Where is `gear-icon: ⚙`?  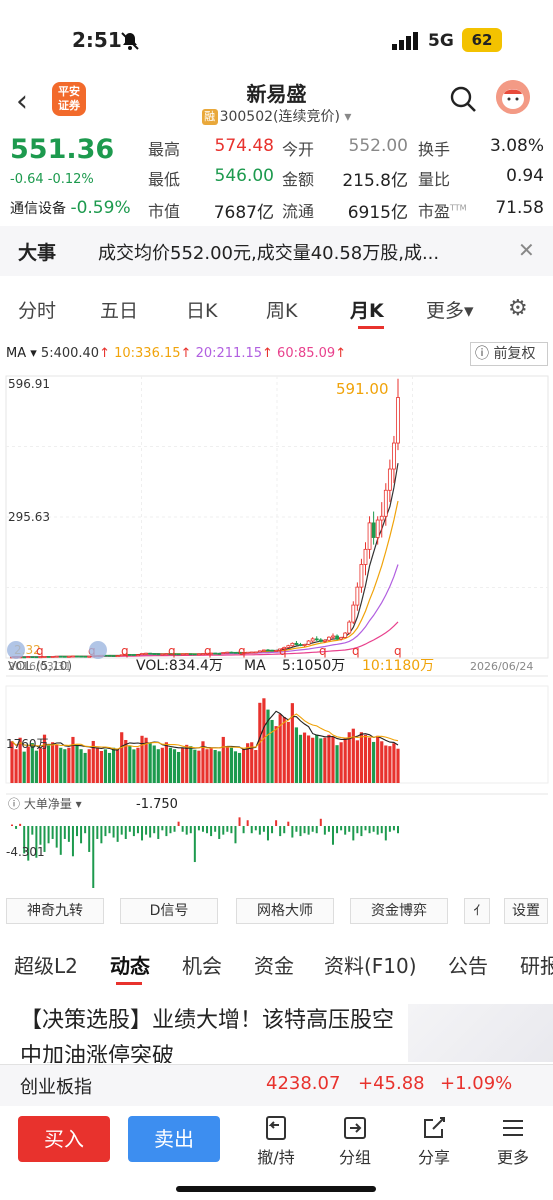 gear-icon: ⚙ is located at coordinates (518, 308).